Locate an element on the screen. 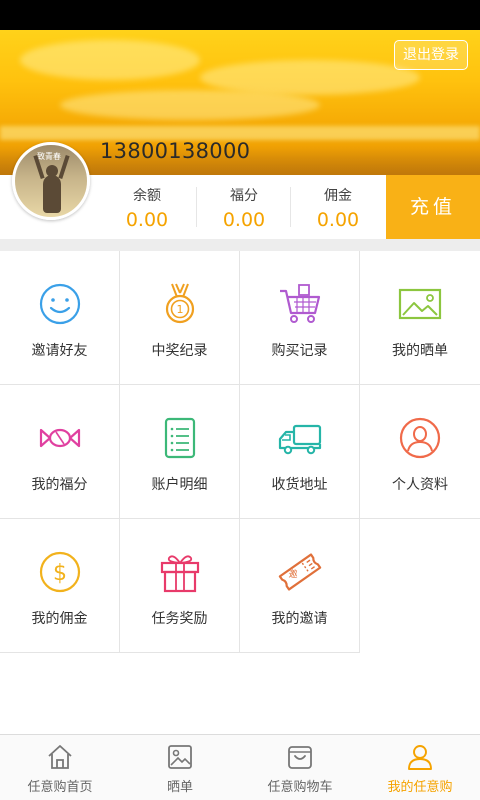 The width and height of the screenshot is (480, 800). dollar-coin-icon: $ is located at coordinates (60, 572).